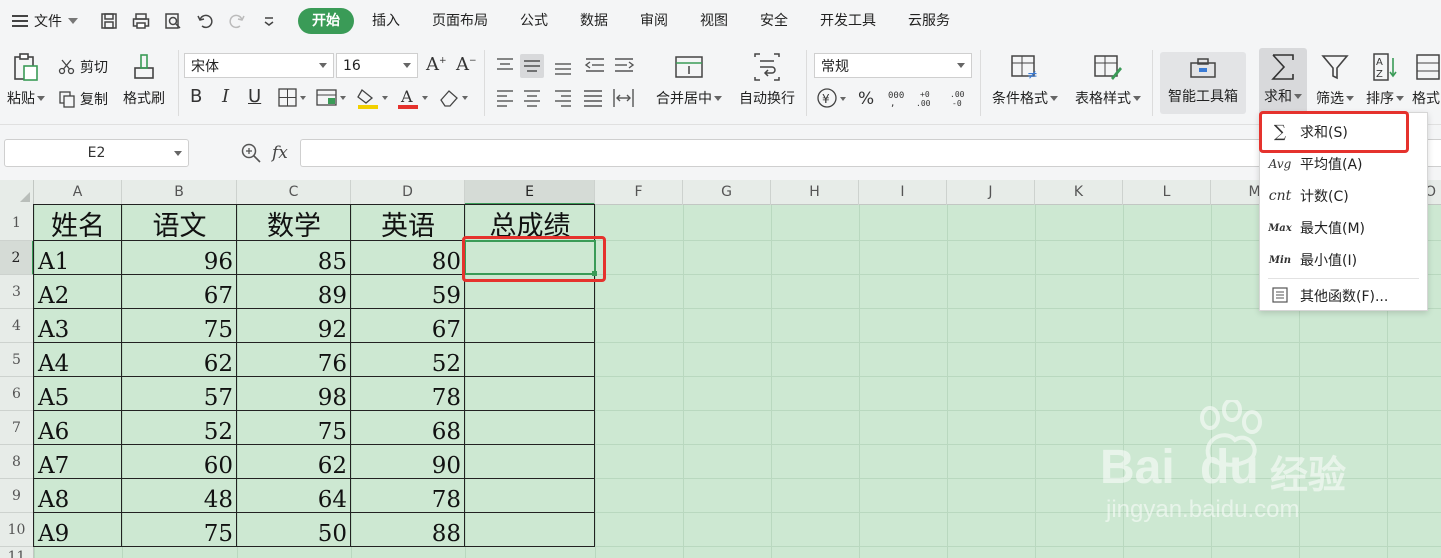 The height and width of the screenshot is (558, 1441). What do you see at coordinates (1343, 196) in the screenshot?
I see `menu-item-count: cnt 计数(C)` at bounding box center [1343, 196].